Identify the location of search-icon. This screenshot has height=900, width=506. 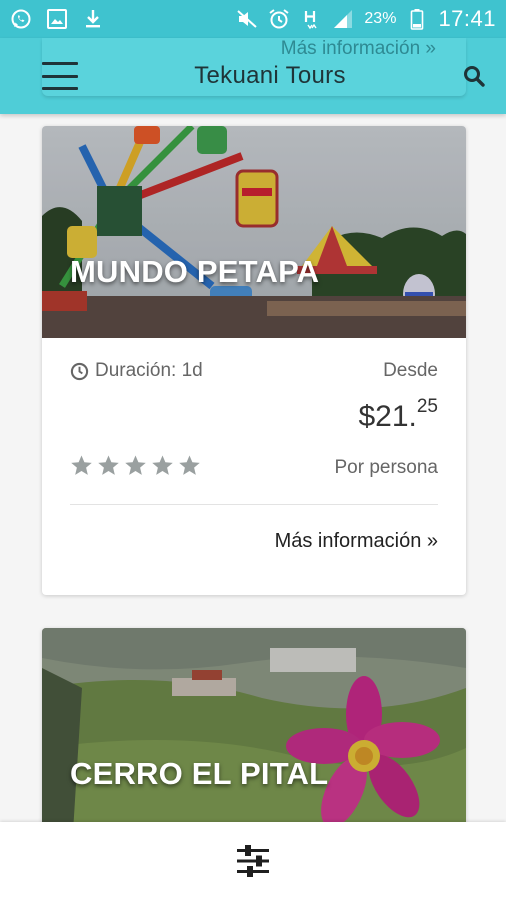
(474, 76).